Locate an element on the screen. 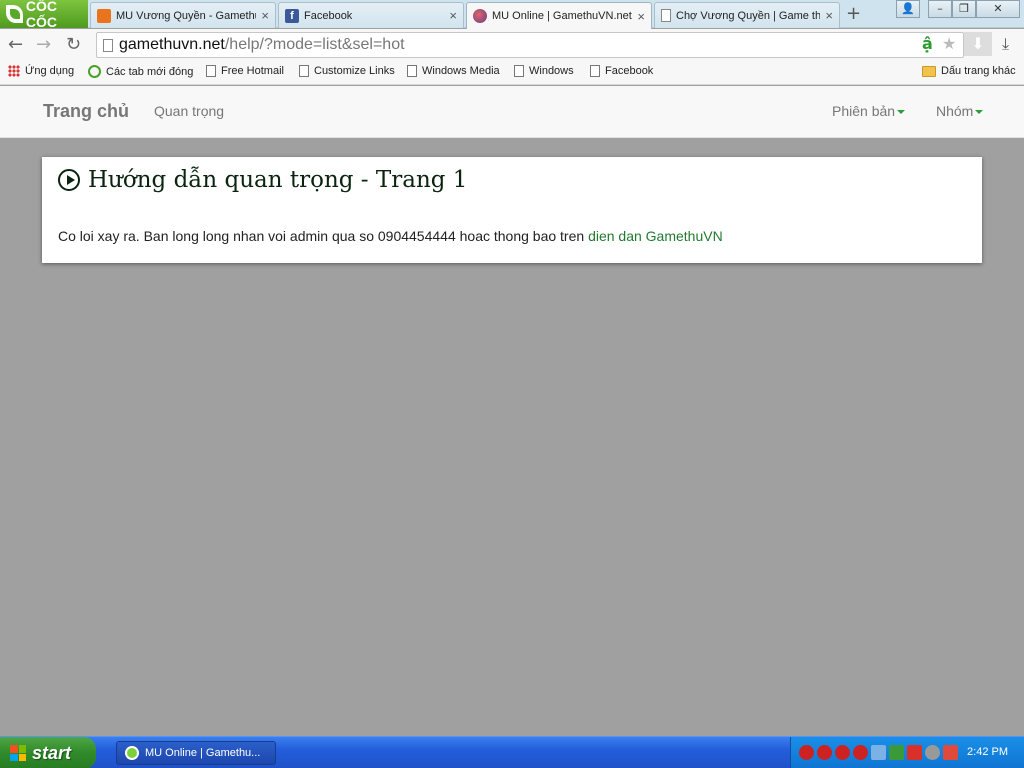 This screenshot has height=768, width=1024. bookmark-label: Các tab mới đóng is located at coordinates (150, 71).